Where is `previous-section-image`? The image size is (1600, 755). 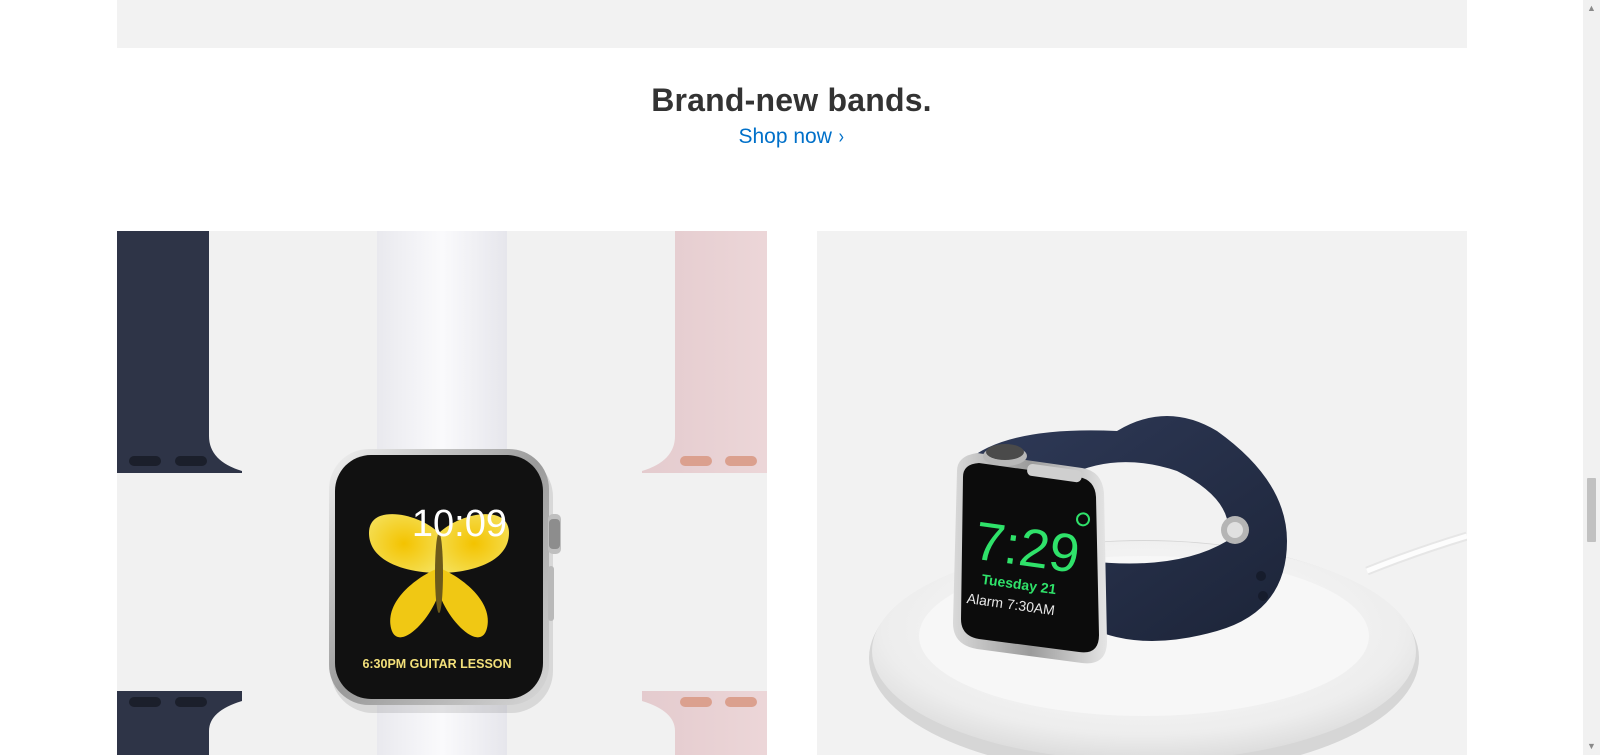 previous-section-image is located at coordinates (792, 24).